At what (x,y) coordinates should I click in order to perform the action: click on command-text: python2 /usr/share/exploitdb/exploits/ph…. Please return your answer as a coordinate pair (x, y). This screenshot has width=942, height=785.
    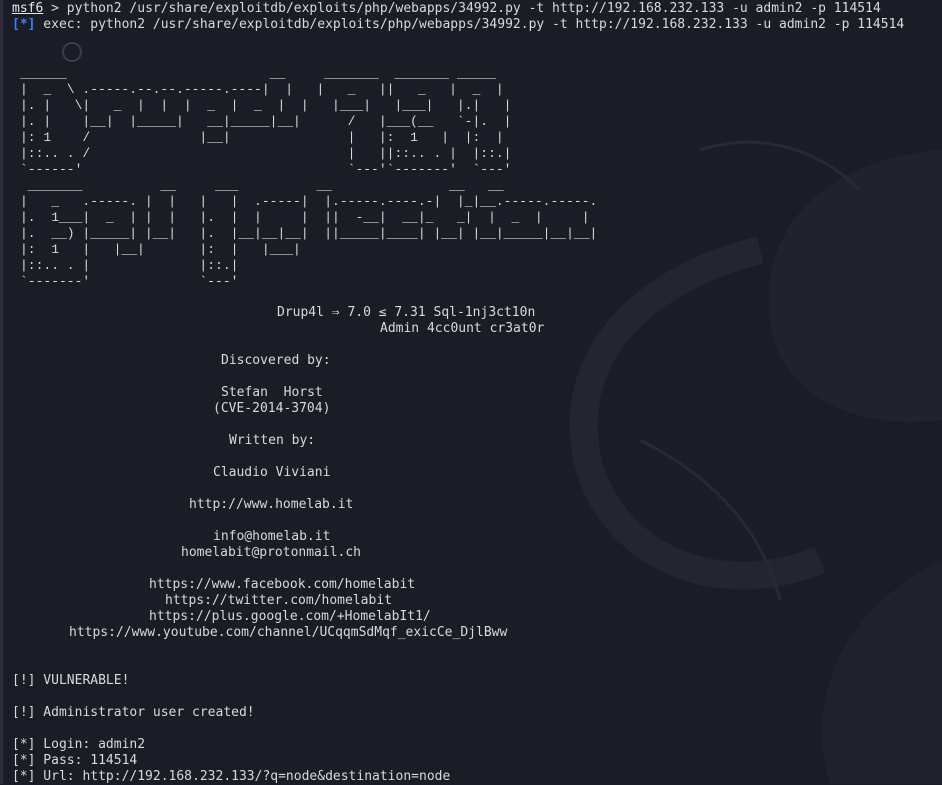
    Looking at the image, I should click on (473, 8).